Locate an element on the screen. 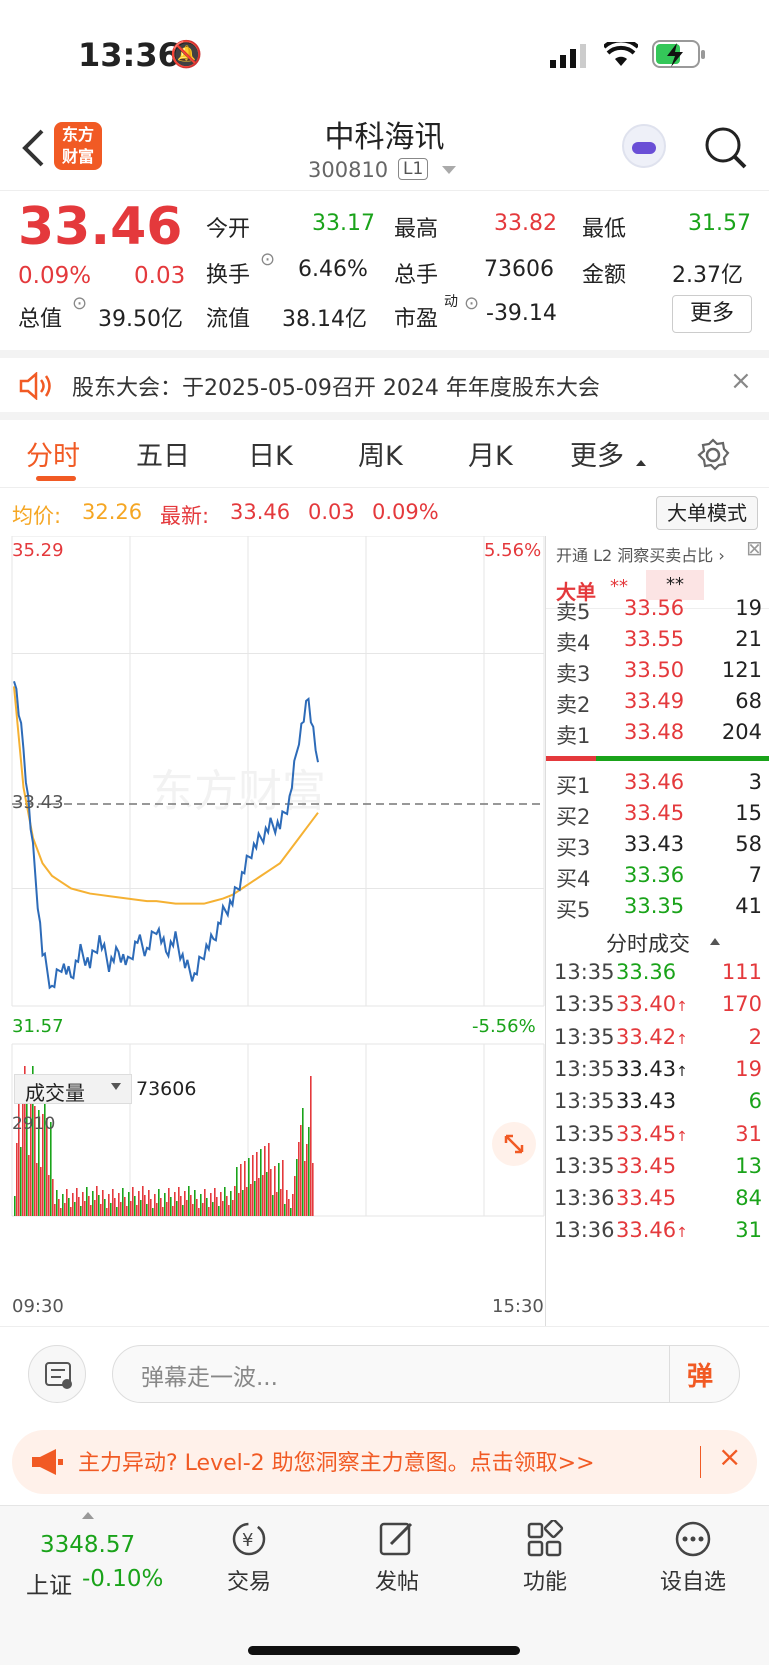 Image resolution: width=769 pixels, height=1665 pixels. bid-ask-ratio-red is located at coordinates (571, 758).